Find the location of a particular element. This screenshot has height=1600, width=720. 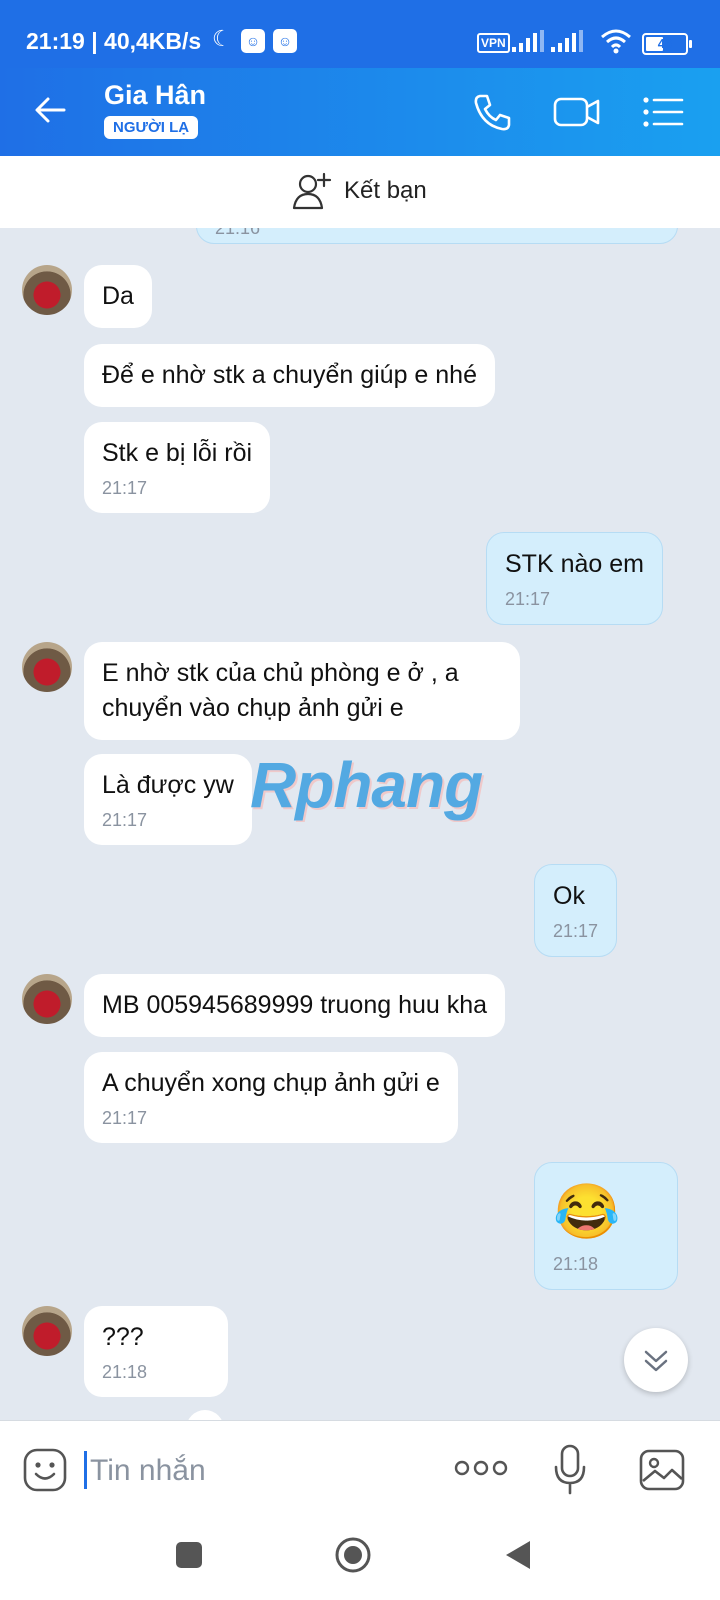

menu-icon is located at coordinates (663, 112).